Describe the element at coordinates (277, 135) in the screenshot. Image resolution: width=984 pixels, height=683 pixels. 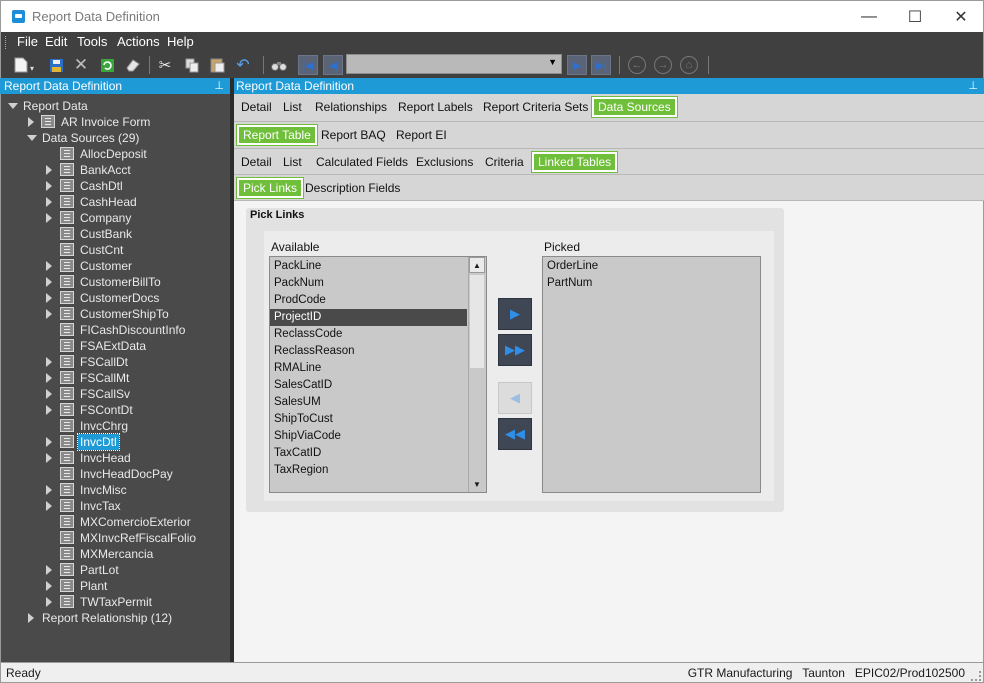
I see `tab-report-table: Report Table` at that location.